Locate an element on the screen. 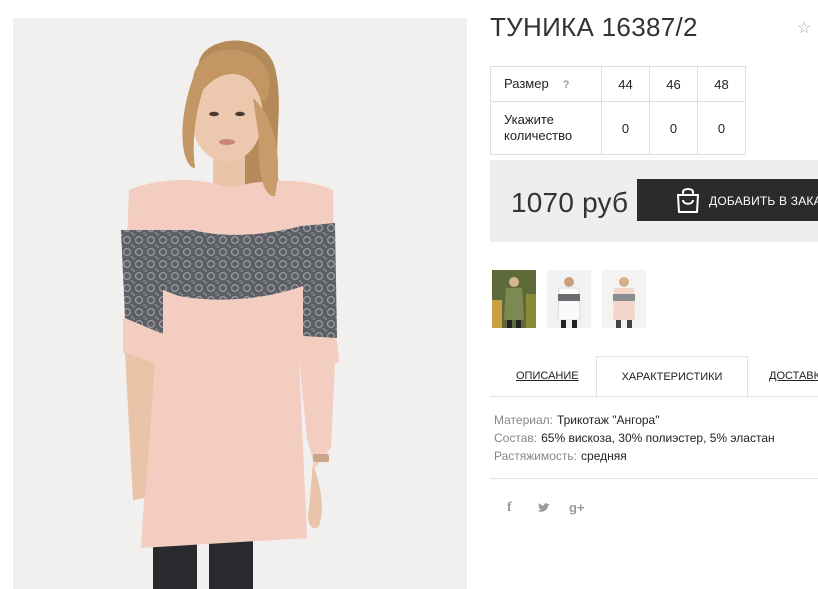 The width and height of the screenshot is (818, 589). quantity-row: Укажите количество 0 0 0 is located at coordinates (618, 128).